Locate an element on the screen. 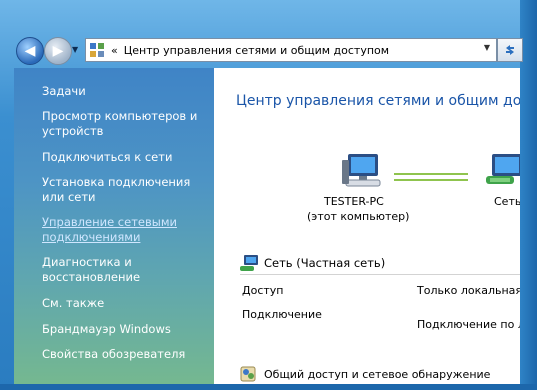 This screenshot has height=390, width=537. chevron-down-icon: ▼ is located at coordinates (75, 49).